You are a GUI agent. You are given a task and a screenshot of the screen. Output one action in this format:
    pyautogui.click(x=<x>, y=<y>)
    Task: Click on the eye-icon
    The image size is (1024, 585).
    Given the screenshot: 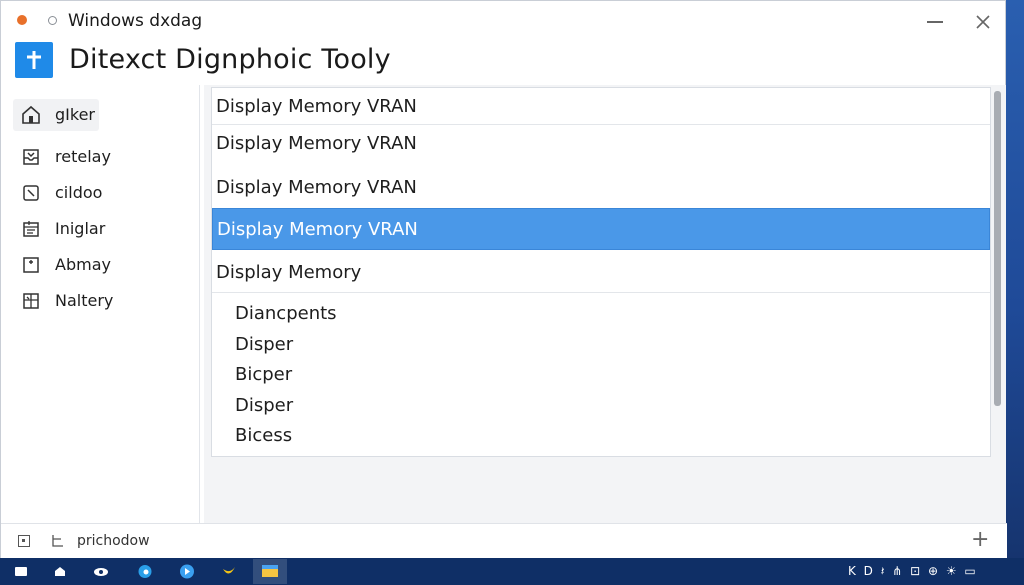 What is the action you would take?
    pyautogui.click(x=101, y=571)
    